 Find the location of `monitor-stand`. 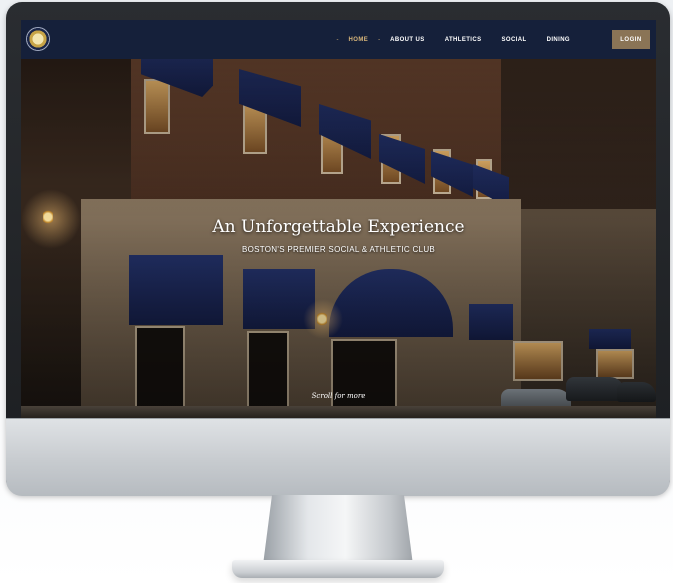

monitor-stand is located at coordinates (338, 530).